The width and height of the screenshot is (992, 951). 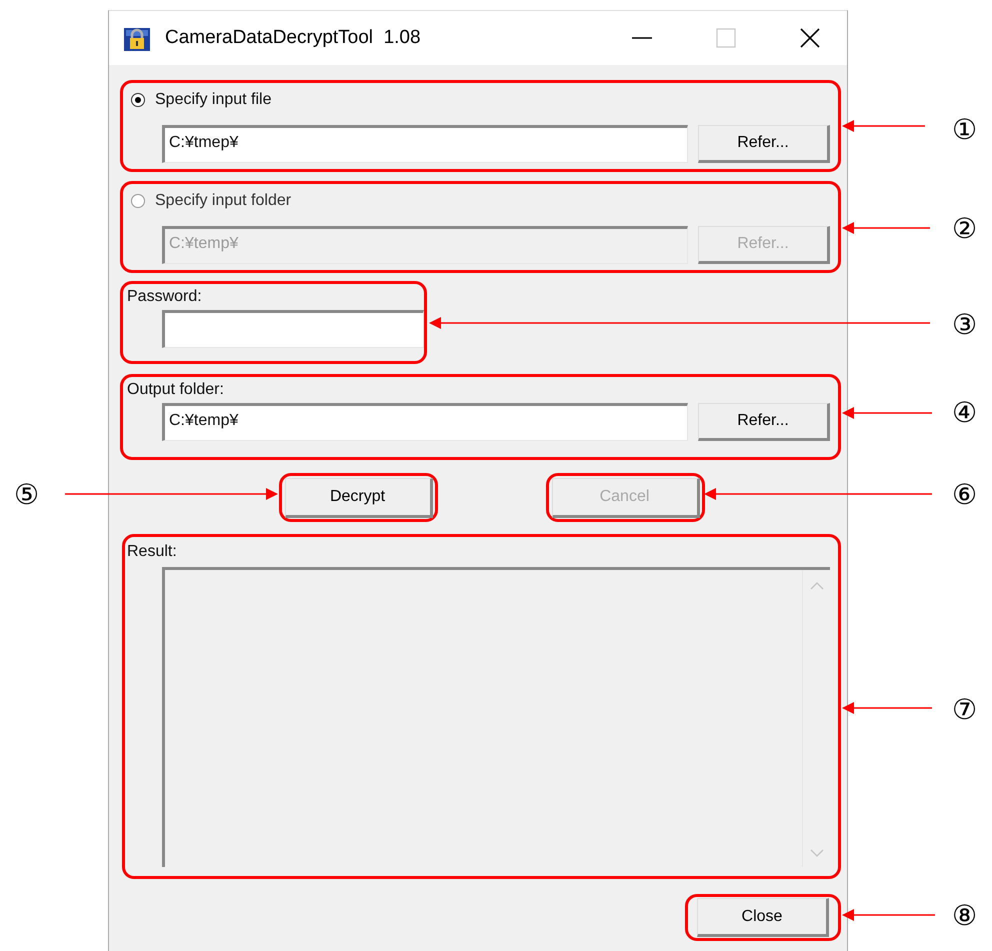 What do you see at coordinates (425, 422) in the screenshot?
I see `path-field: C:¥temp¥` at bounding box center [425, 422].